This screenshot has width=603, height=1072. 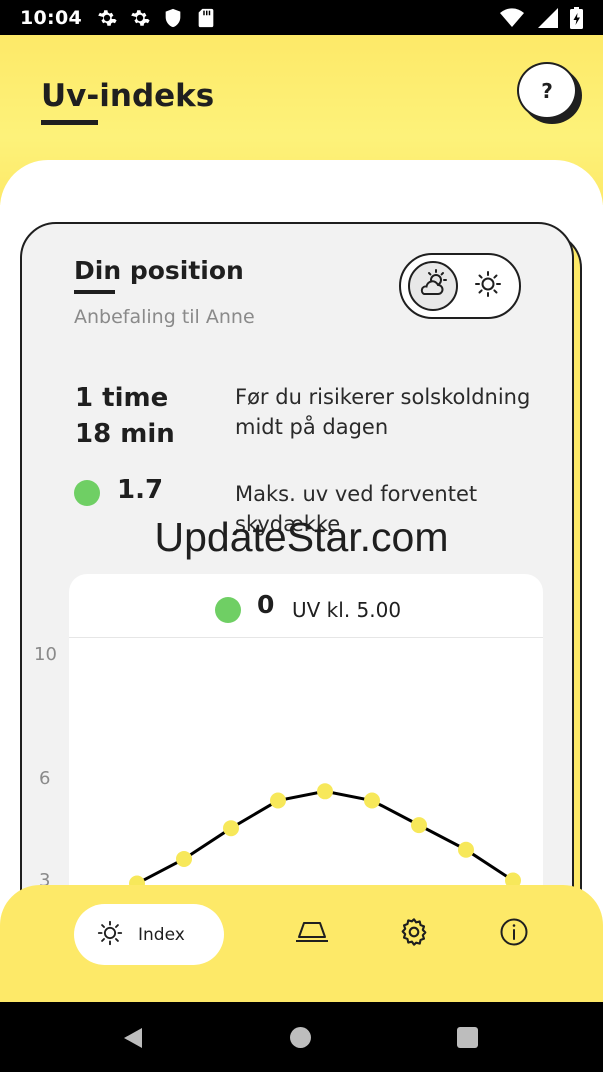 What do you see at coordinates (206, 18) in the screenshot?
I see `sd-card-icon` at bounding box center [206, 18].